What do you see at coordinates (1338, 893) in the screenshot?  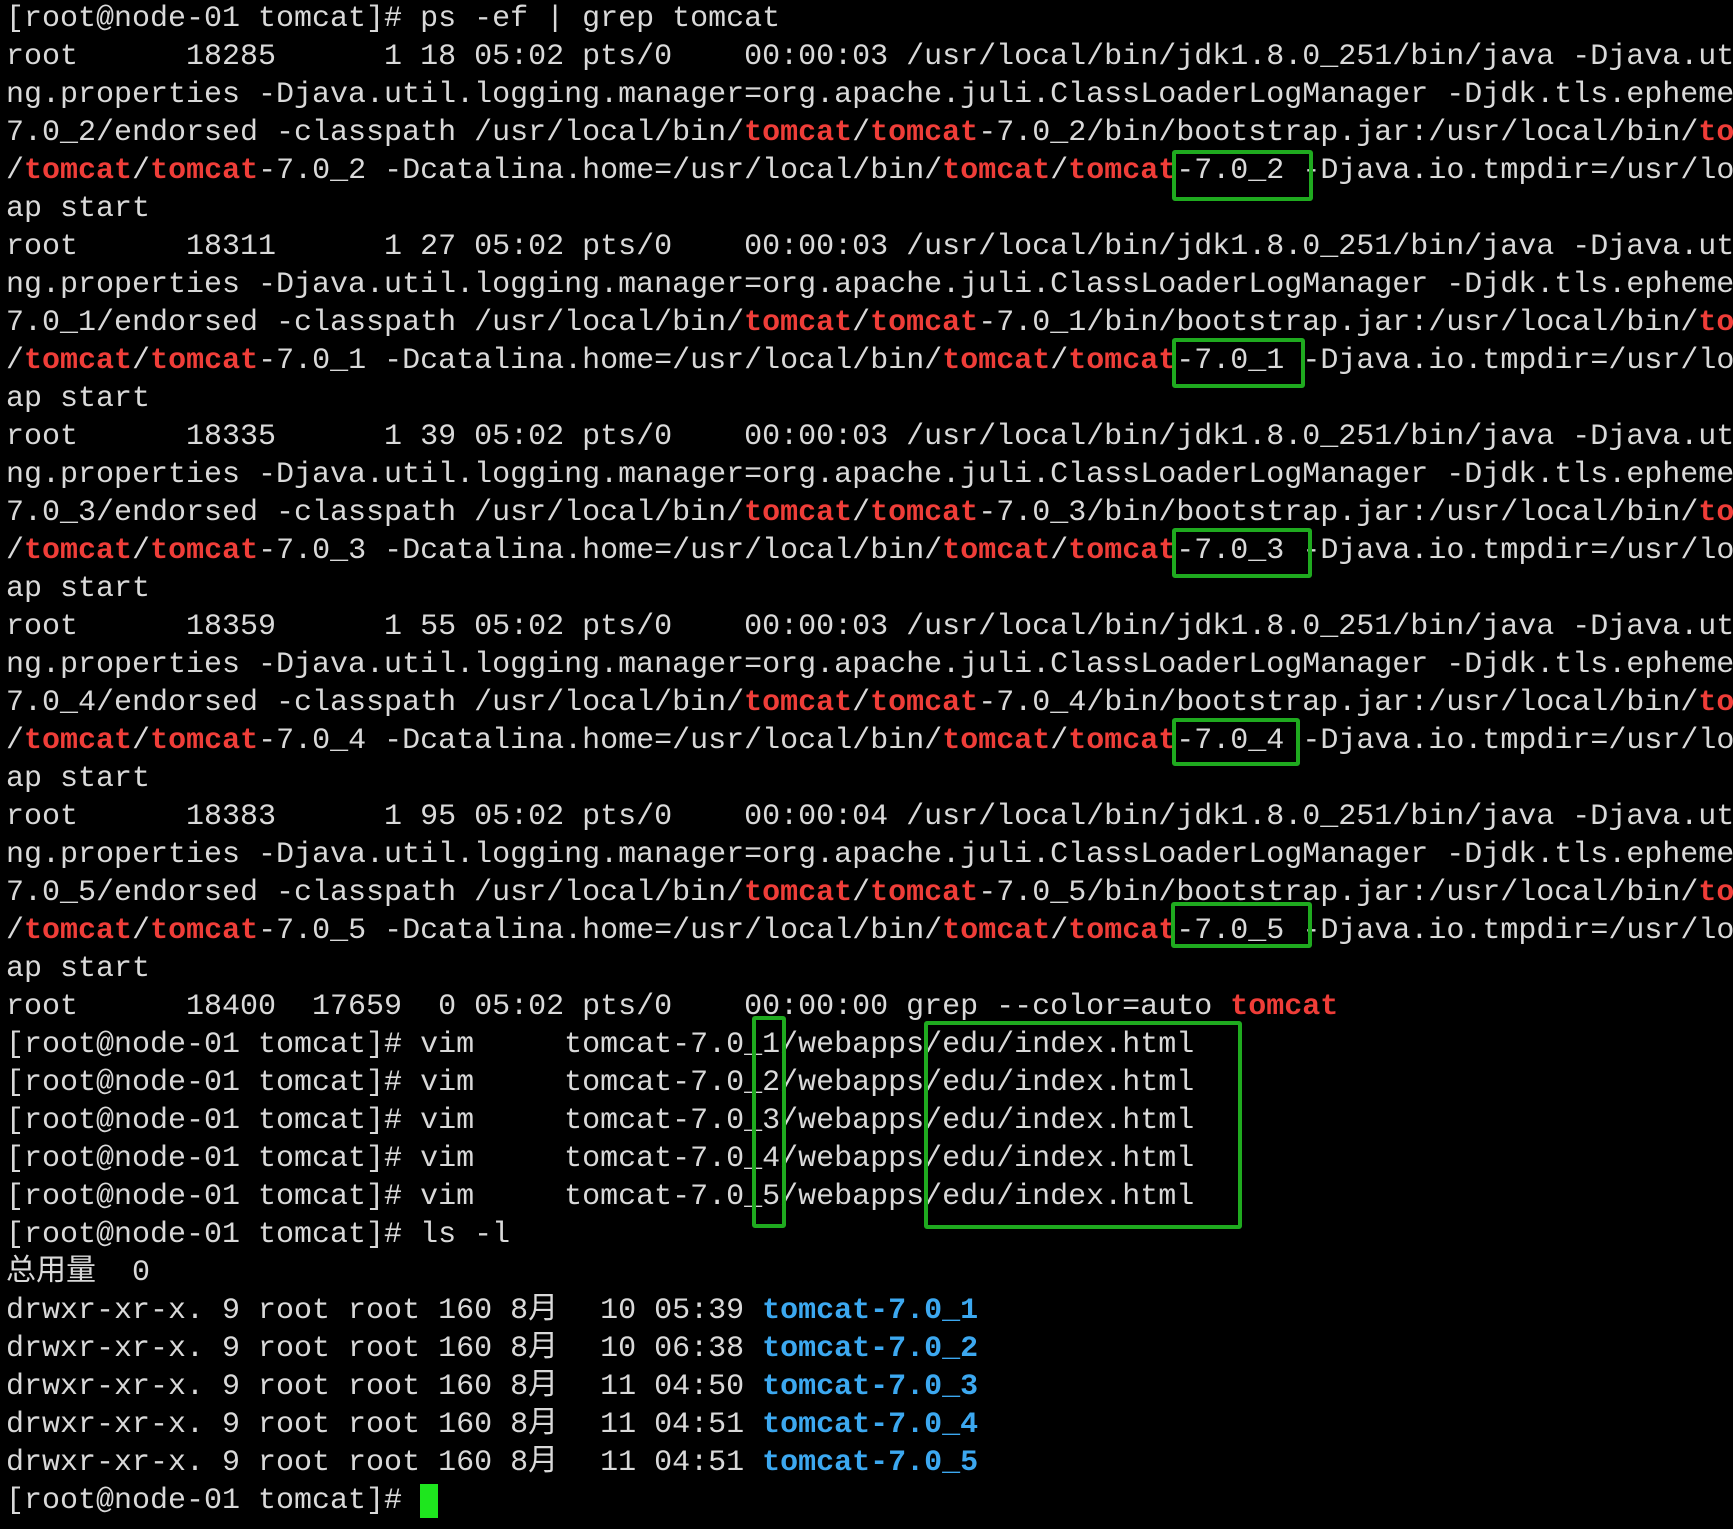 I see `output-text: -7.0_5/bin/bootstrap.jar:/usr/local/bin/` at bounding box center [1338, 893].